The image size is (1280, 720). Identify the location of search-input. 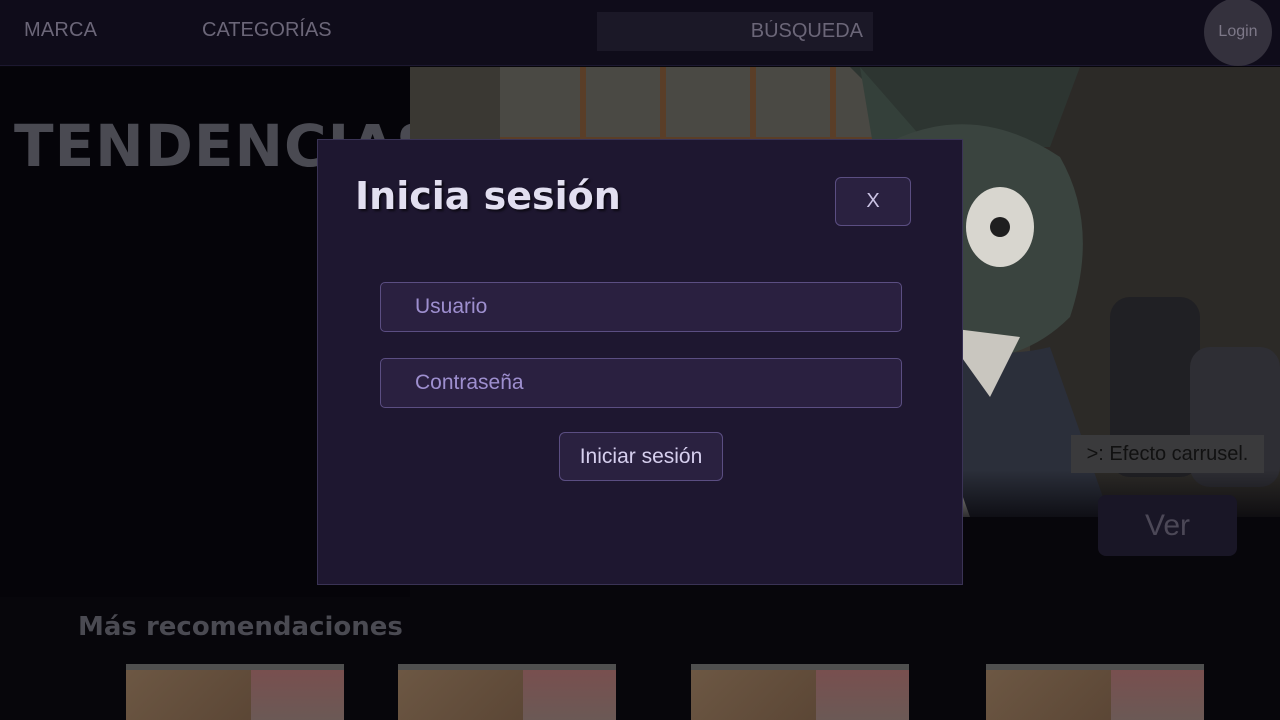
(735, 31).